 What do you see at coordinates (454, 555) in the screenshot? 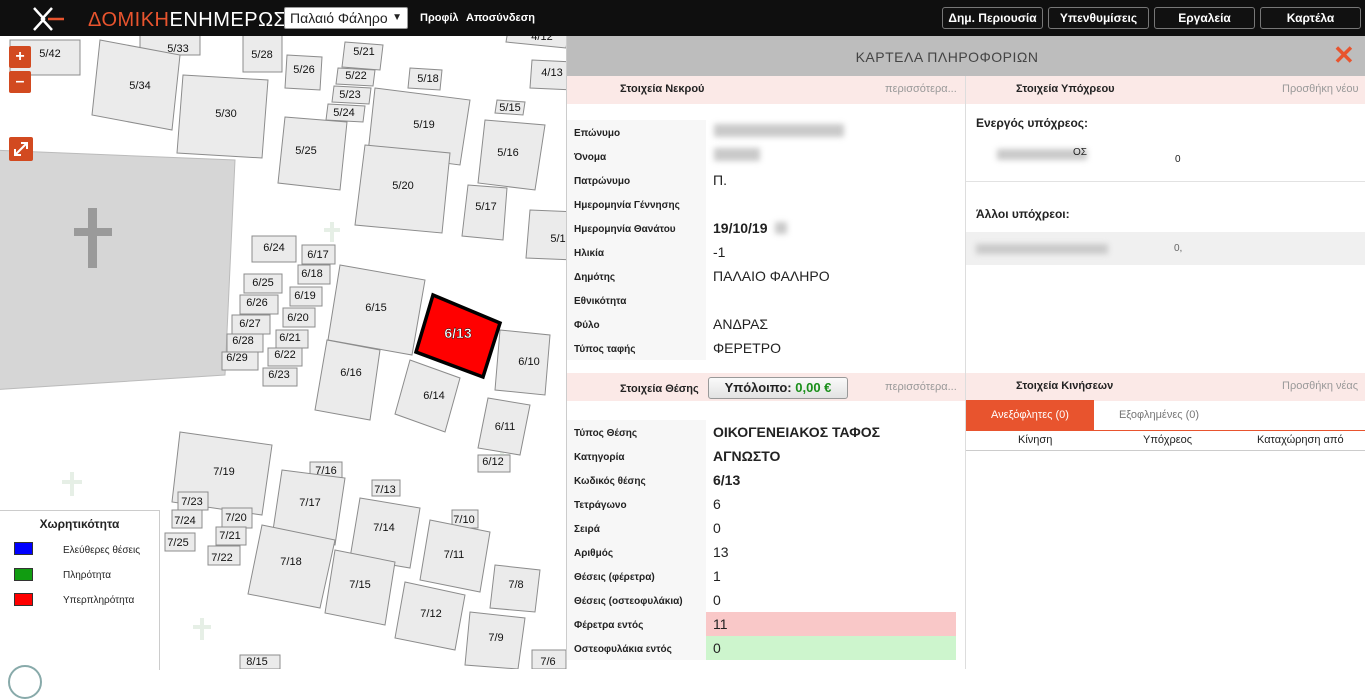
I see `plot-label: 7/11` at bounding box center [454, 555].